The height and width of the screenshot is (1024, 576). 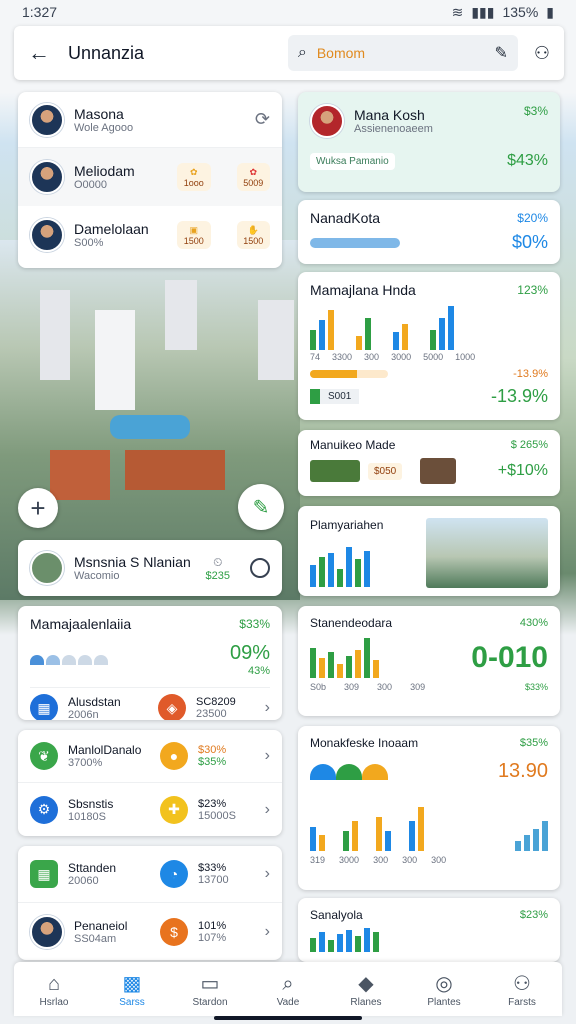 I want to click on location-icon: ◎, so click(x=444, y=983).